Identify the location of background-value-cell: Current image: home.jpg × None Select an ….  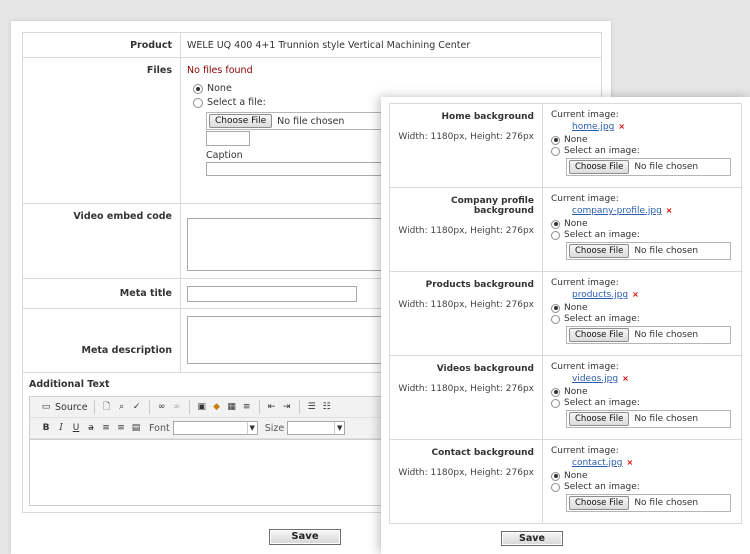
(642, 145).